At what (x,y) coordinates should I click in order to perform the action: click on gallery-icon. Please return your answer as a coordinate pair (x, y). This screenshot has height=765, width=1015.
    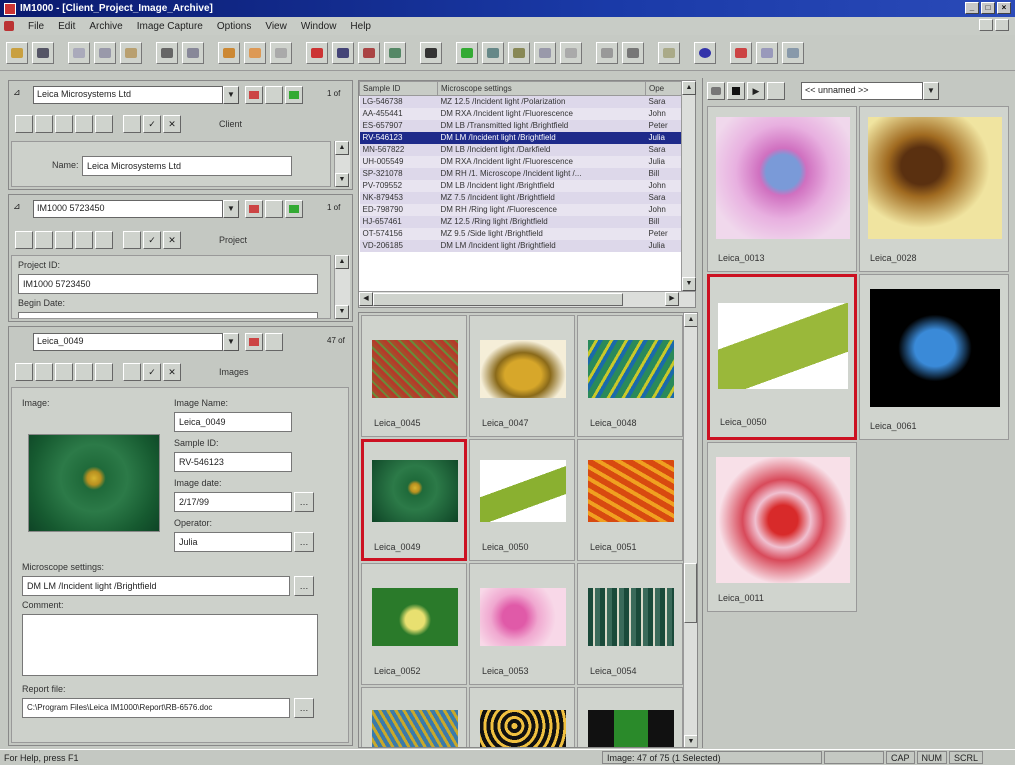
    Looking at the image, I should click on (369, 52).